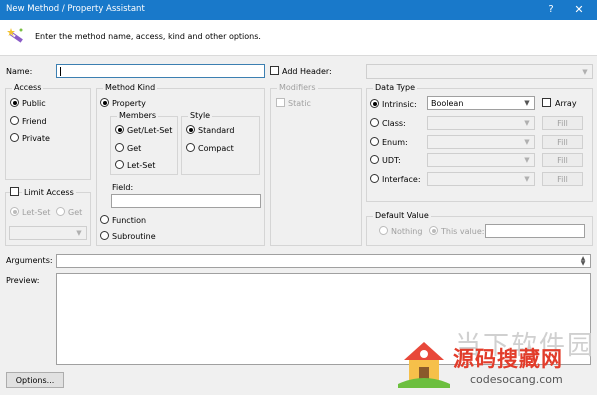 The height and width of the screenshot is (395, 597). Describe the element at coordinates (134, 148) in the screenshot. I see `members-get-label: Get` at that location.